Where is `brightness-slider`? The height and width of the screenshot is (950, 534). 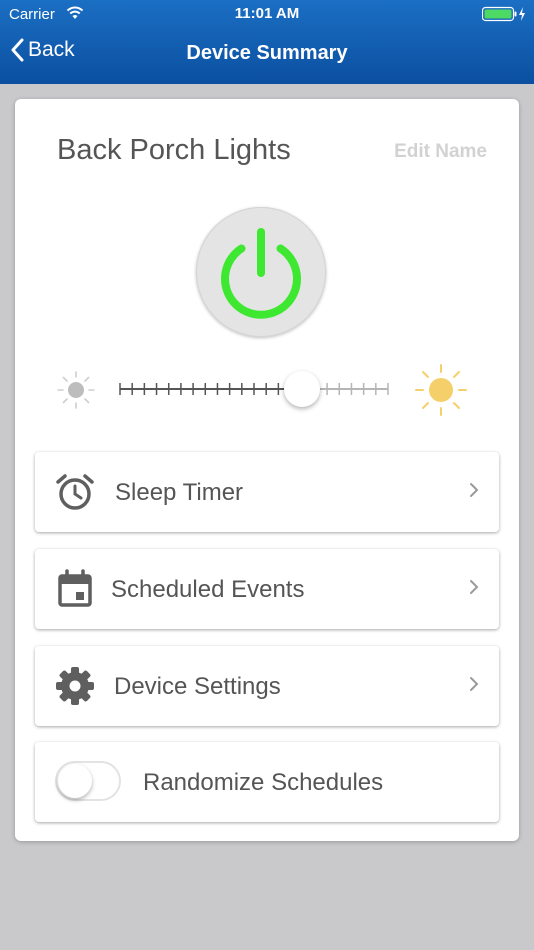
brightness-slider is located at coordinates (254, 389).